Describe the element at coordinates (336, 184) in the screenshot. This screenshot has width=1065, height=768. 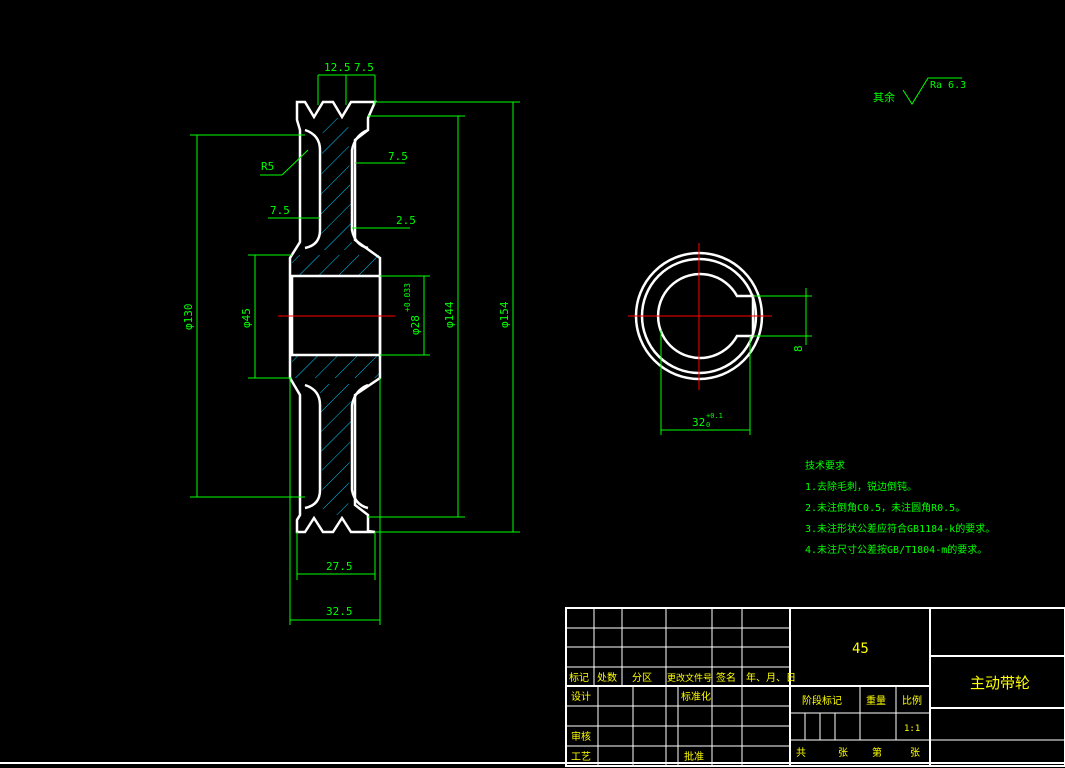
I see `hatch-upper` at that location.